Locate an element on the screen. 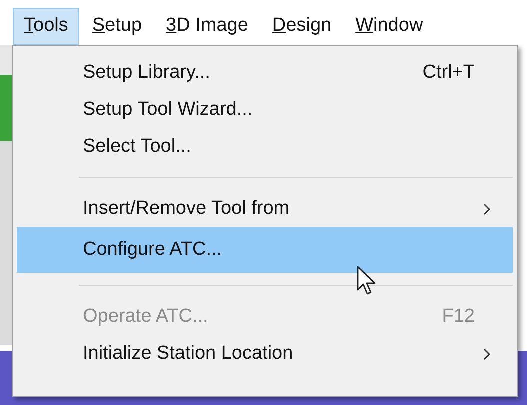 This screenshot has width=527, height=405. menu-item: Setup Library... Ctrl+T is located at coordinates (265, 72).